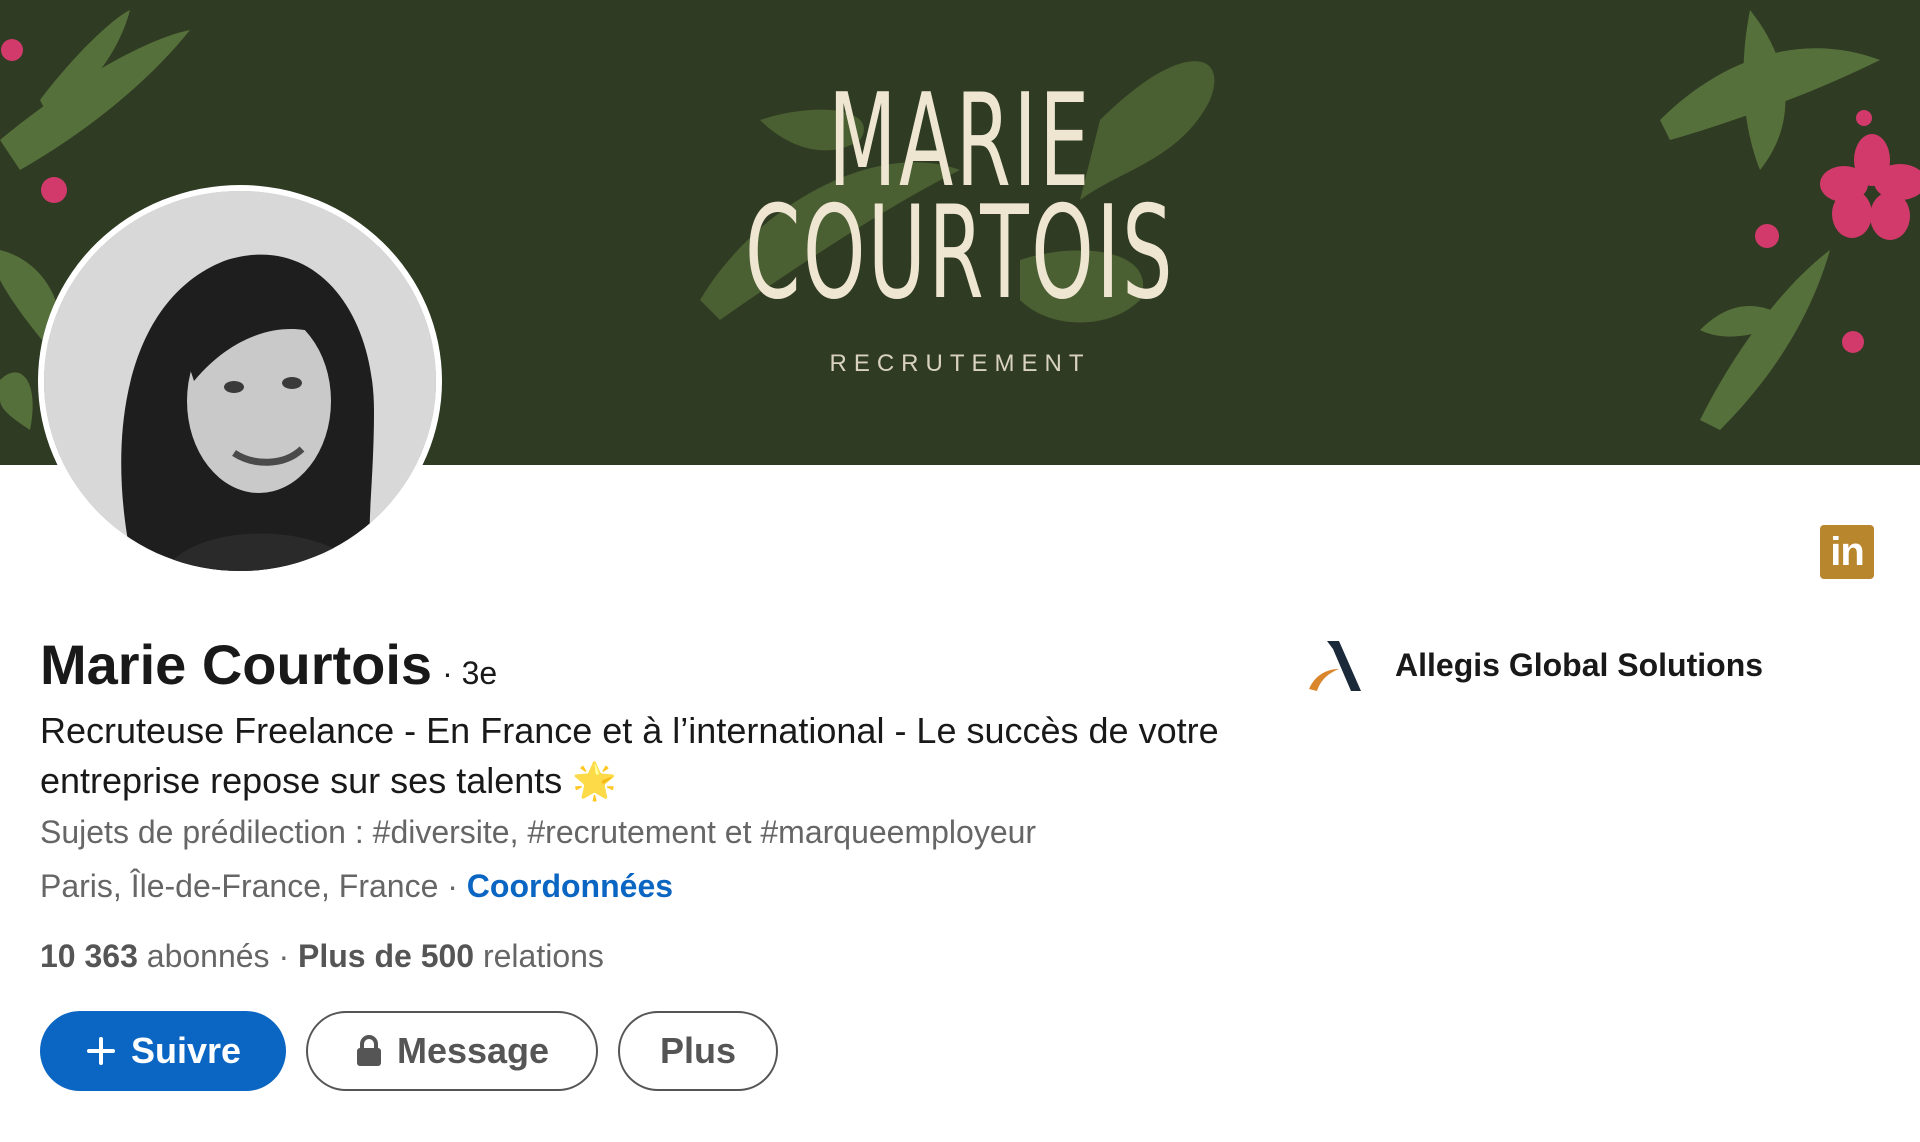 The image size is (1920, 1142). I want to click on profile-stats: 10 363 abonnés · Plus de 500 relations, so click(322, 956).